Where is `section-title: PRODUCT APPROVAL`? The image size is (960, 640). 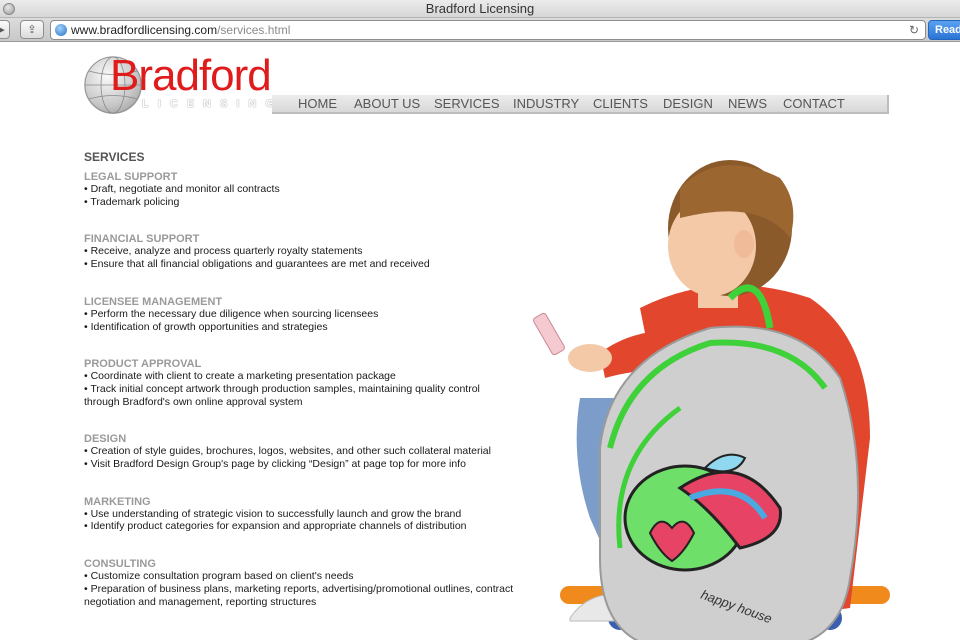 section-title: PRODUCT APPROVAL is located at coordinates (143, 364).